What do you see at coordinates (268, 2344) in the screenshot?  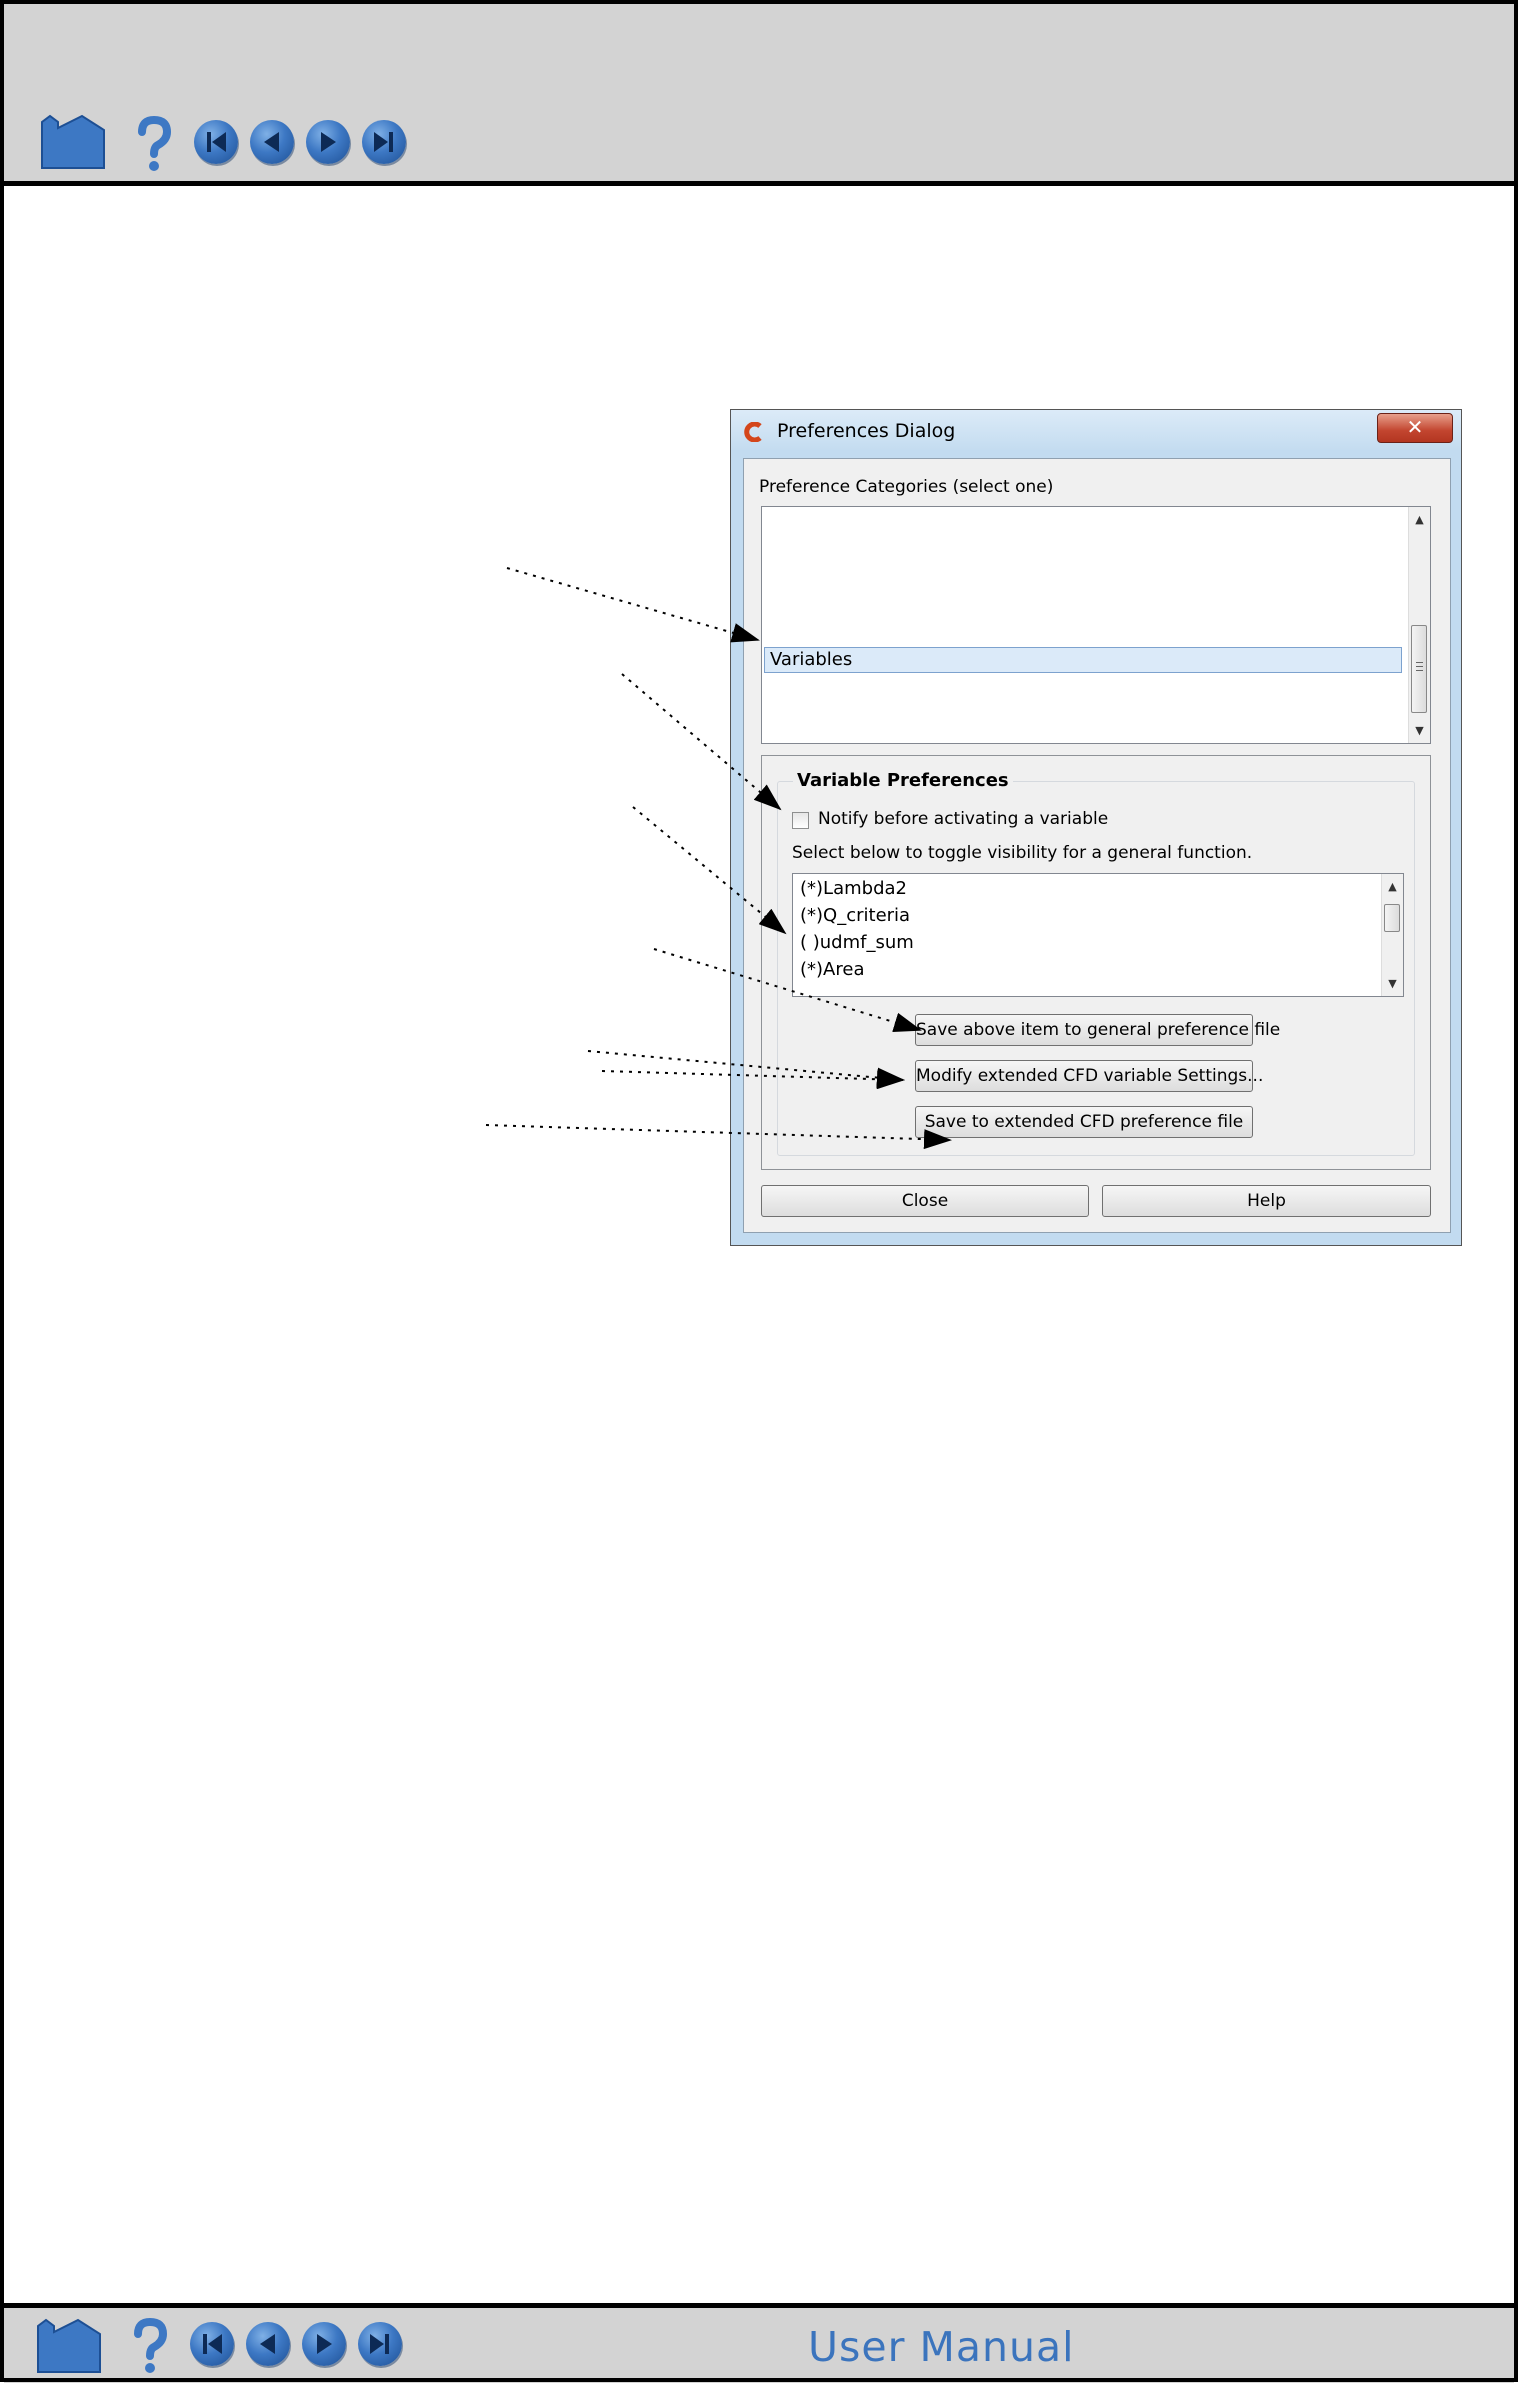 I see `previous-page-icon` at bounding box center [268, 2344].